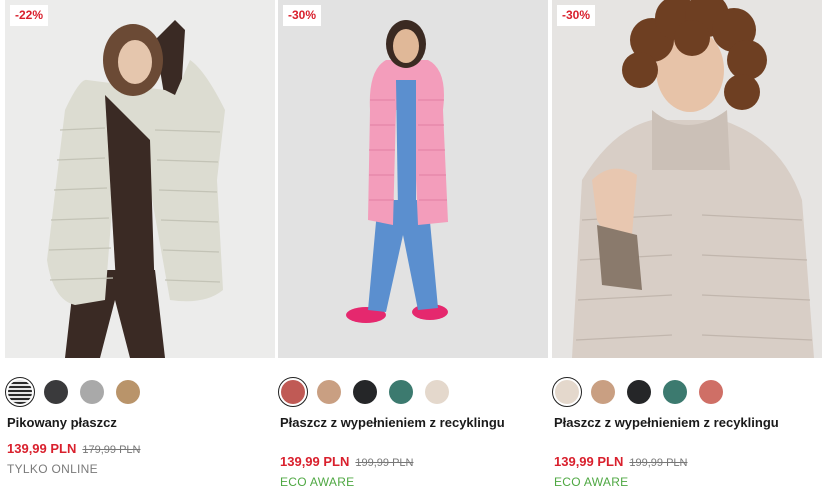 Image resolution: width=824 pixels, height=504 pixels. Describe the element at coordinates (20, 392) in the screenshot. I see `color-swatch-striped` at that location.